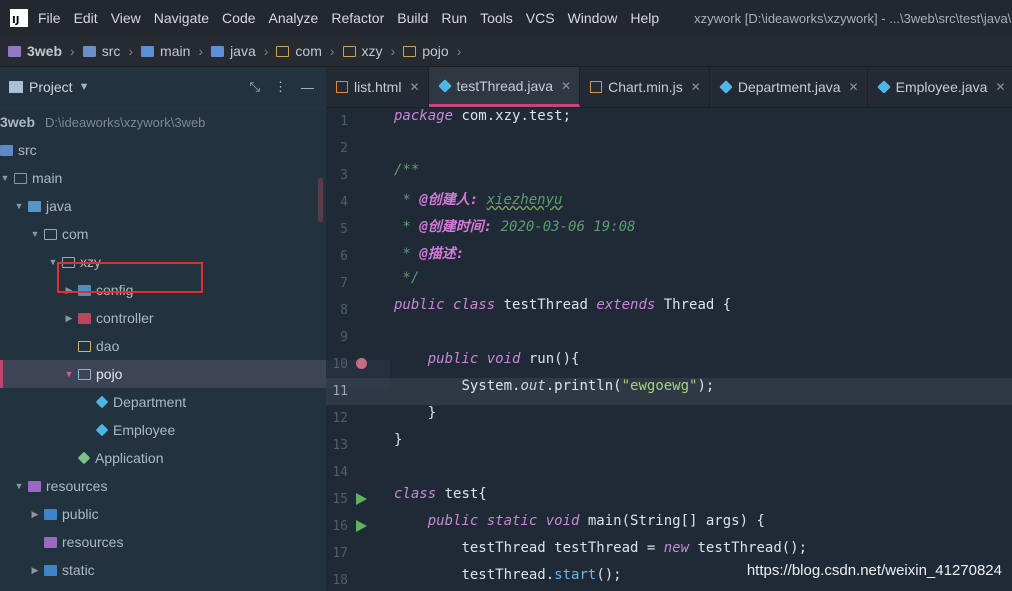 This screenshot has height=591, width=1012. What do you see at coordinates (415, 494) in the screenshot?
I see `keyword: class` at bounding box center [415, 494].